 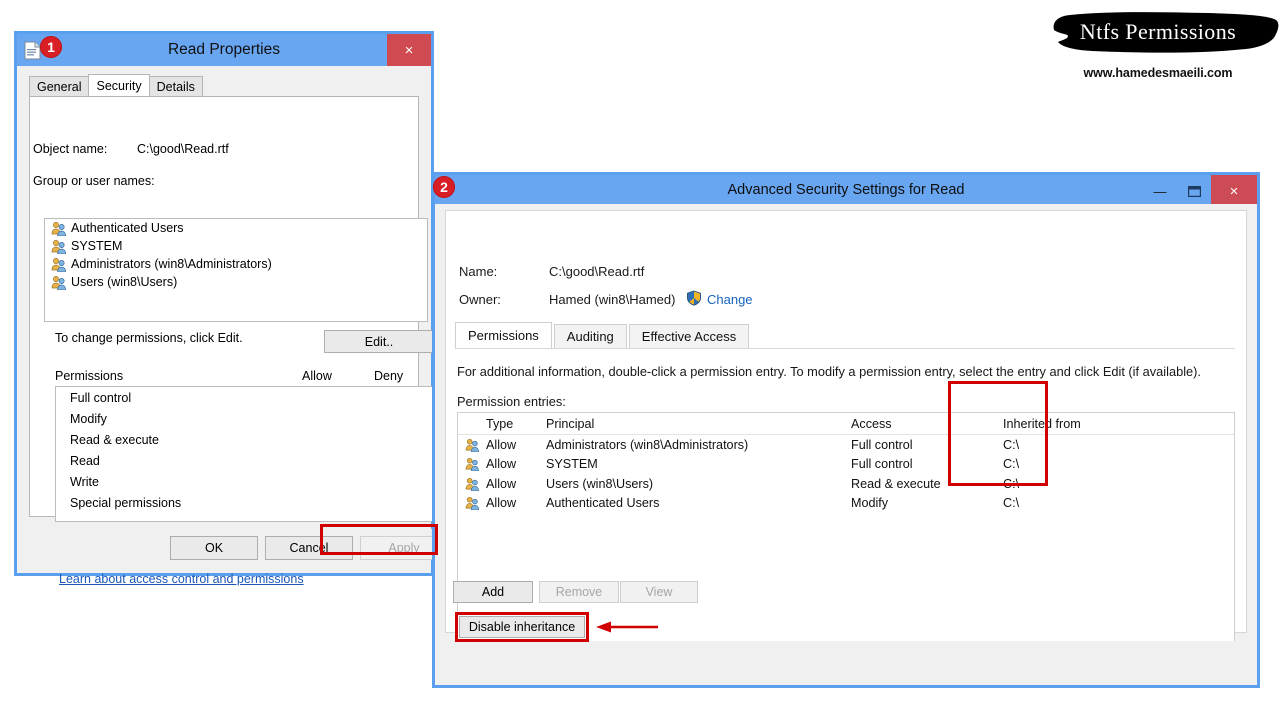 What do you see at coordinates (224, 85) in the screenshot?
I see `tab-bar: General Security Details` at bounding box center [224, 85].